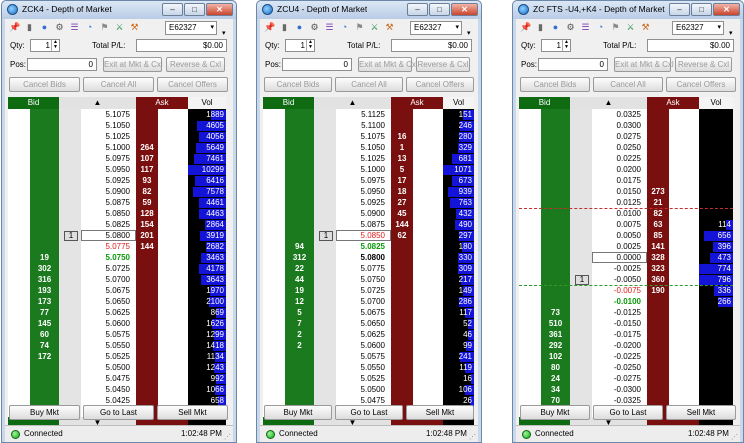  Describe the element at coordinates (44, 345) in the screenshot. I see `bid-size-cell: 74` at that location.